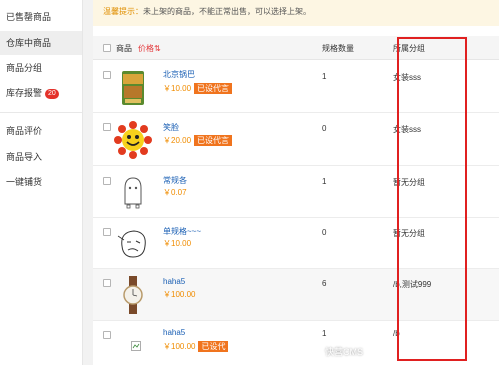 The image size is (499, 365). I want to click on product-price: ￥0.07, so click(175, 192).